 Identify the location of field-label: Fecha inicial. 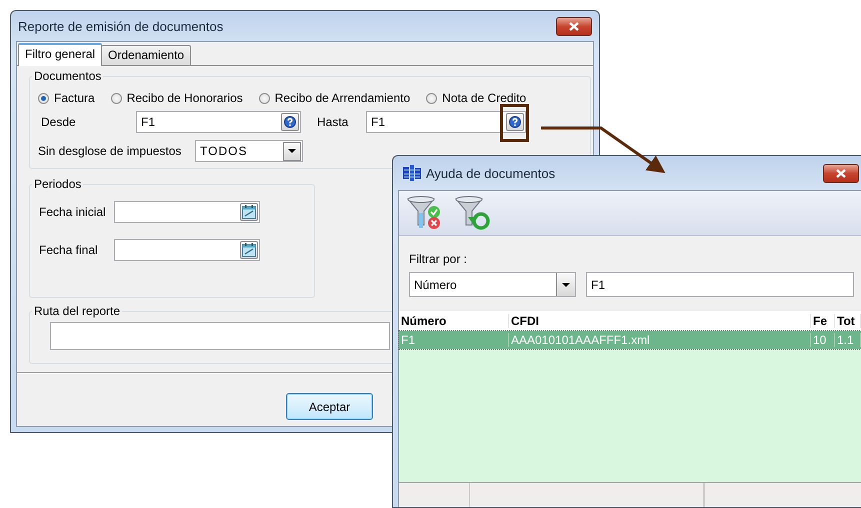
(72, 212).